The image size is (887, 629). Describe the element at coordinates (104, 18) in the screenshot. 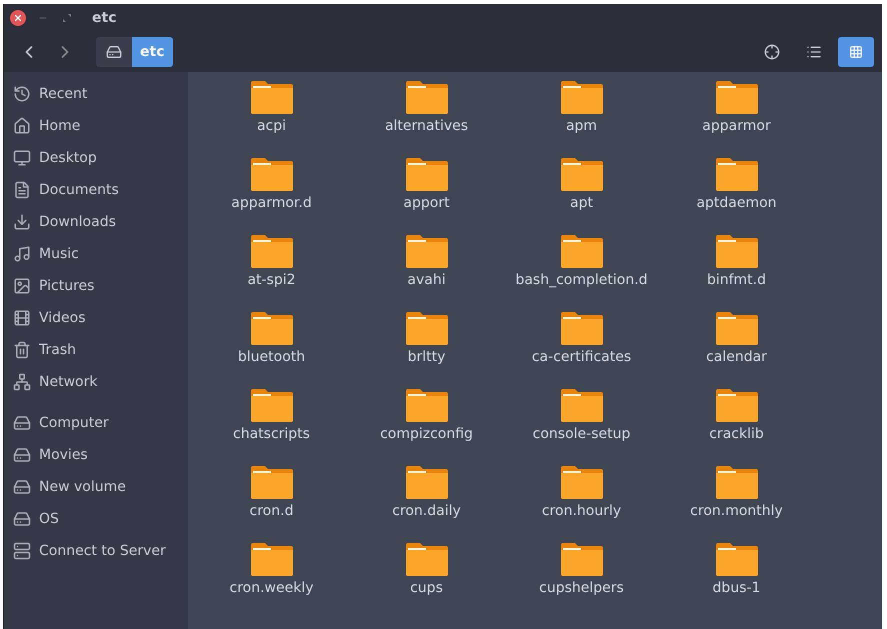

I see `window-title: etc` at that location.